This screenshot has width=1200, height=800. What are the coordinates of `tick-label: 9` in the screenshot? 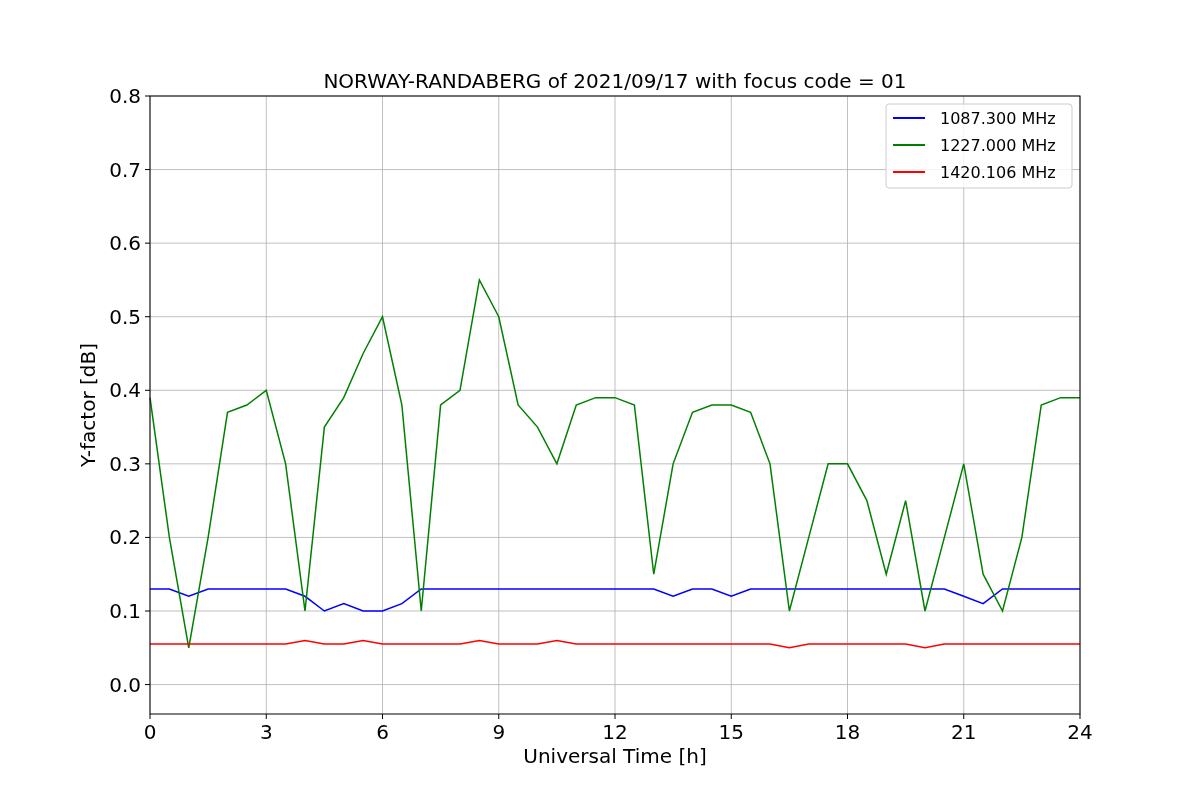 It's located at (499, 732).